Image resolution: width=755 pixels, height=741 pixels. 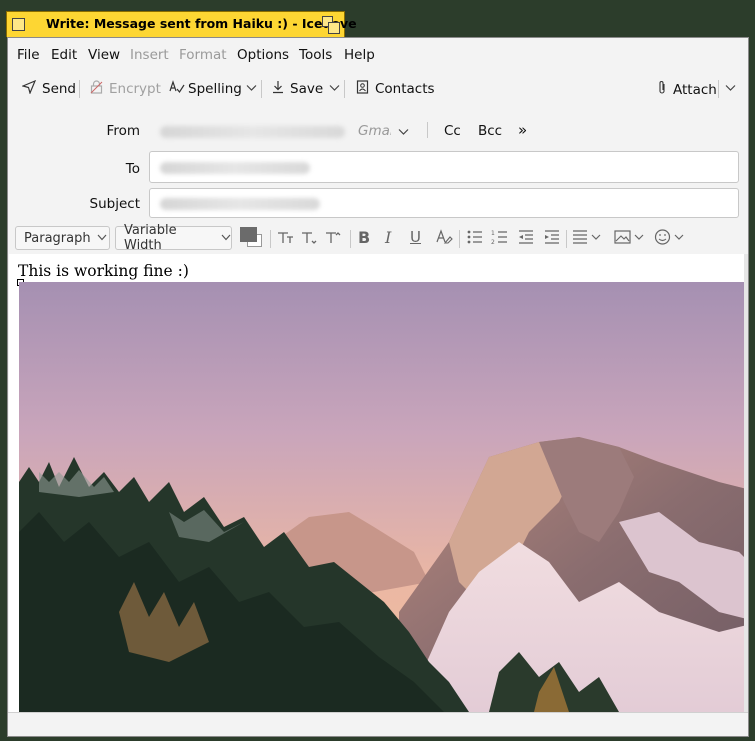 I want to click on spelling-dropdown-chevron-down-icon, so click(x=251, y=88).